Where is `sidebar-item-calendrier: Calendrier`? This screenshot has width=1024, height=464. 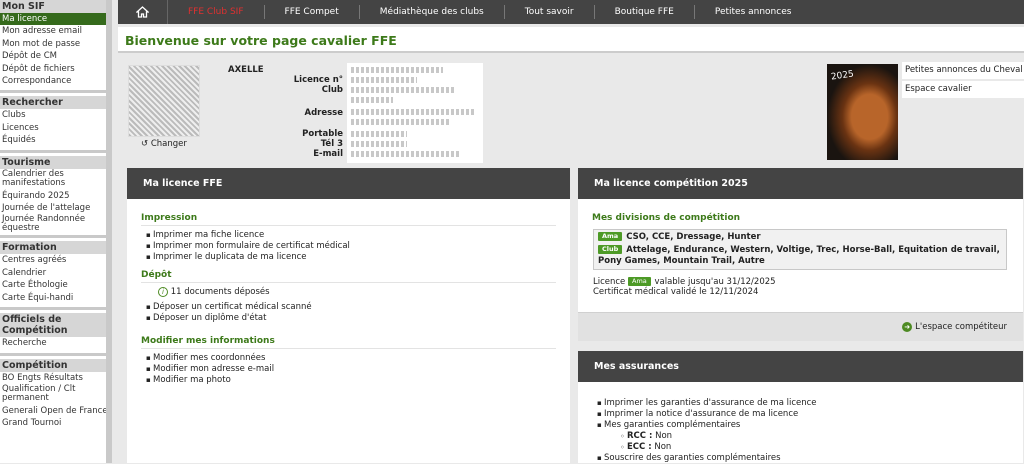 sidebar-item-calendrier: Calendrier is located at coordinates (53, 273).